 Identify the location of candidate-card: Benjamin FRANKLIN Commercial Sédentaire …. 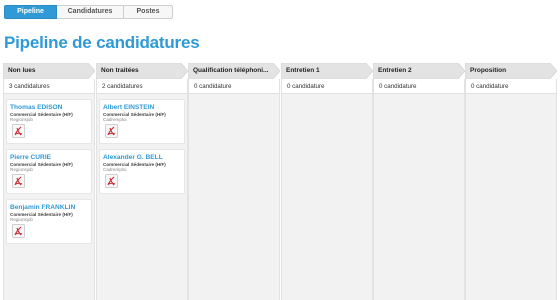
(49, 221).